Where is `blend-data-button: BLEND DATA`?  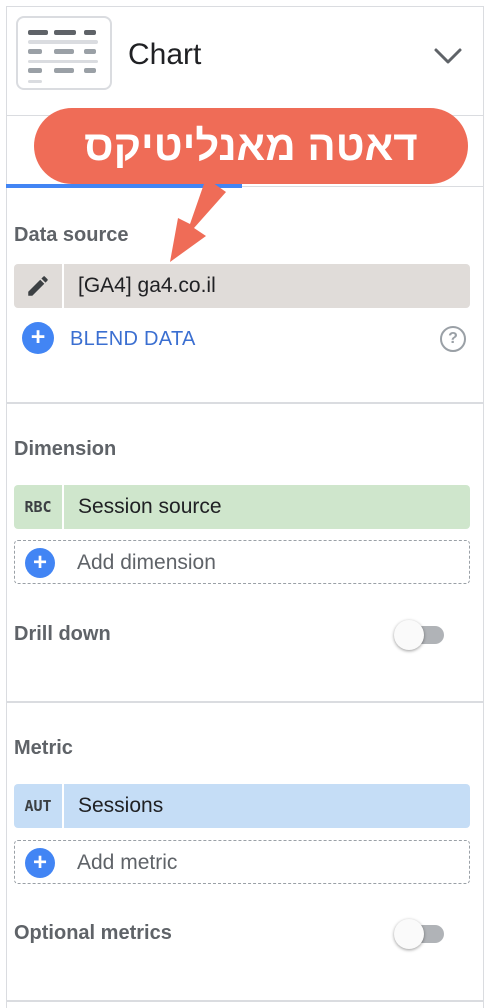 blend-data-button: BLEND DATA is located at coordinates (133, 339).